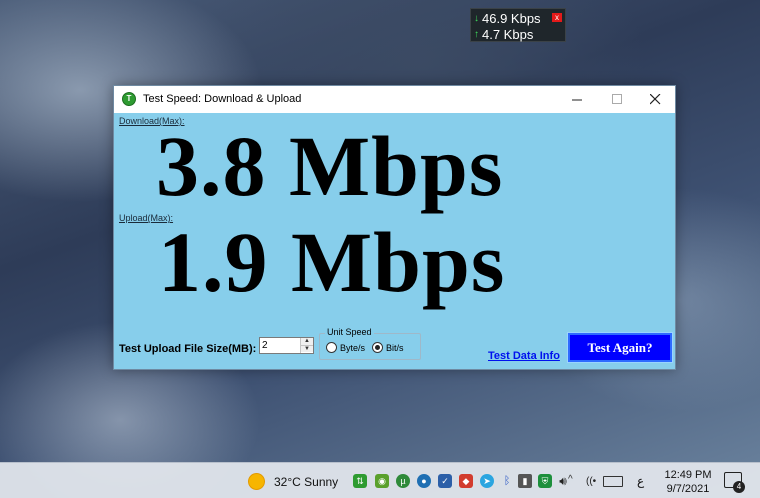 This screenshot has height=498, width=760. I want to click on file-size-label: Test Upload File Size(MB):, so click(188, 349).